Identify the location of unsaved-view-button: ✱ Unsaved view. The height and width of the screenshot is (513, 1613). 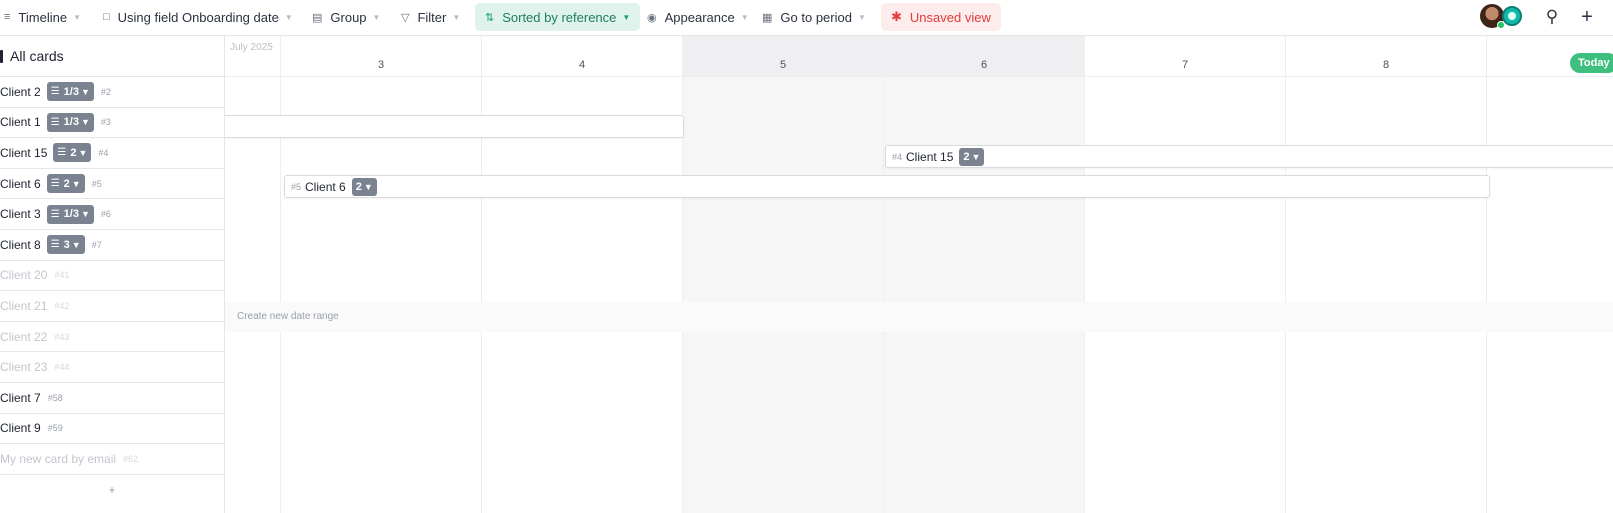
(941, 17).